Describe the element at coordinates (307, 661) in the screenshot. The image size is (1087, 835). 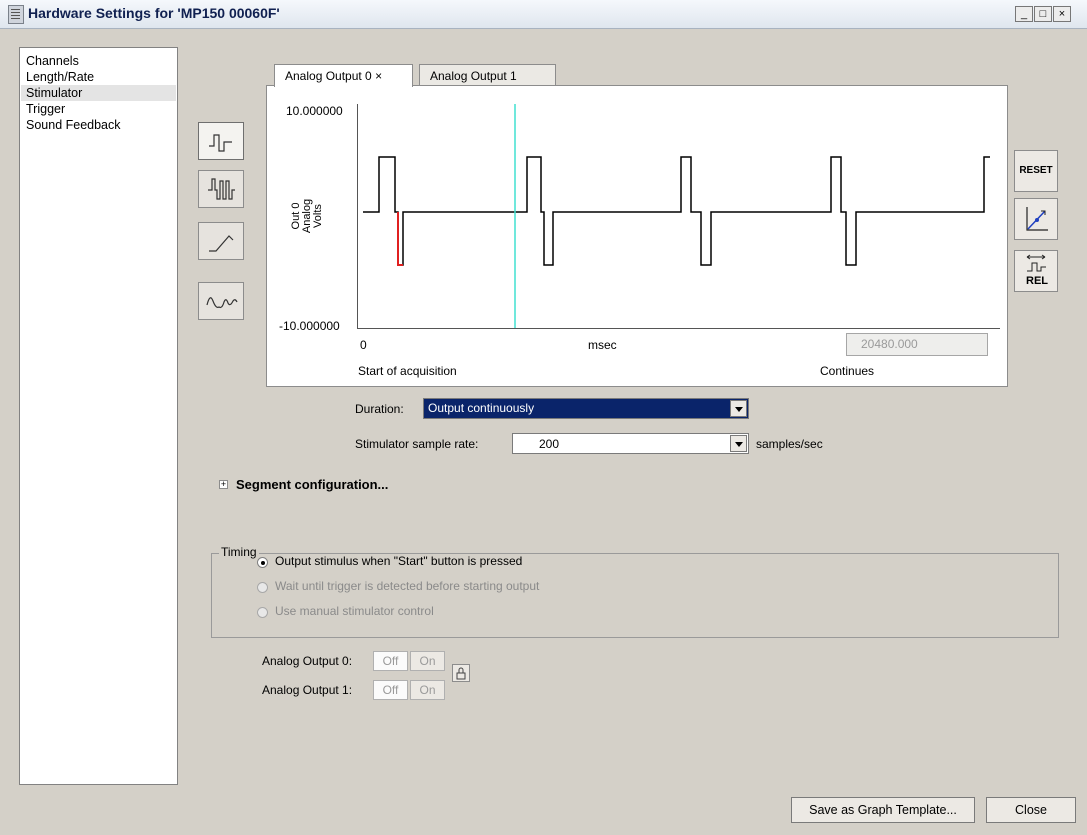
I see `analog-output-0-label: Analog Output 0:` at that location.